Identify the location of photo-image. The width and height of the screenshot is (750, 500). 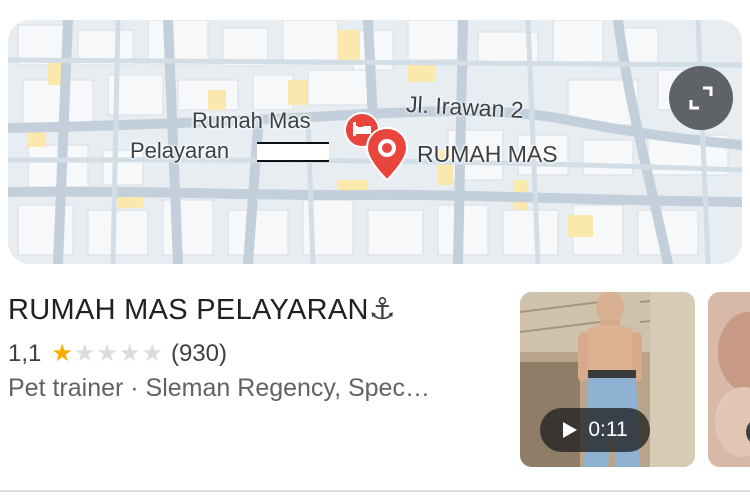
(729, 379).